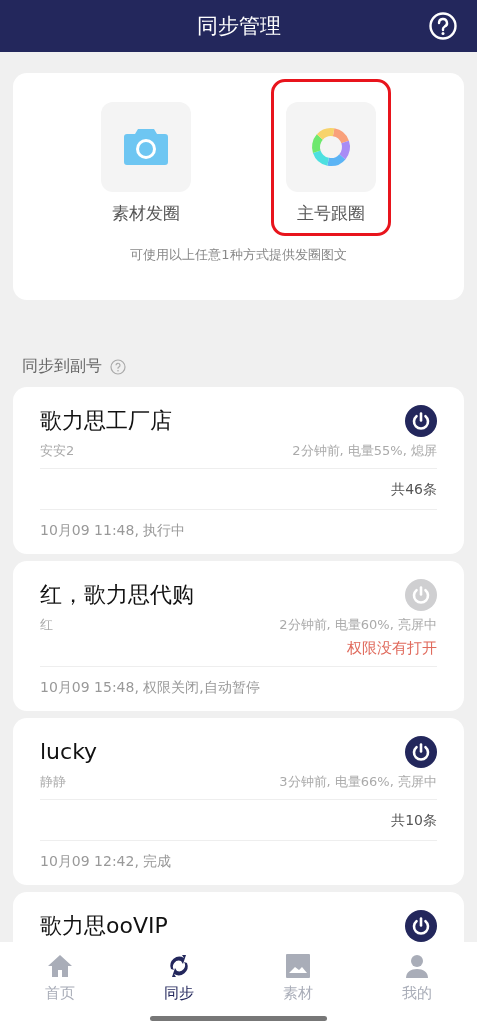  Describe the element at coordinates (145, 147) in the screenshot. I see `camera-icon` at that location.